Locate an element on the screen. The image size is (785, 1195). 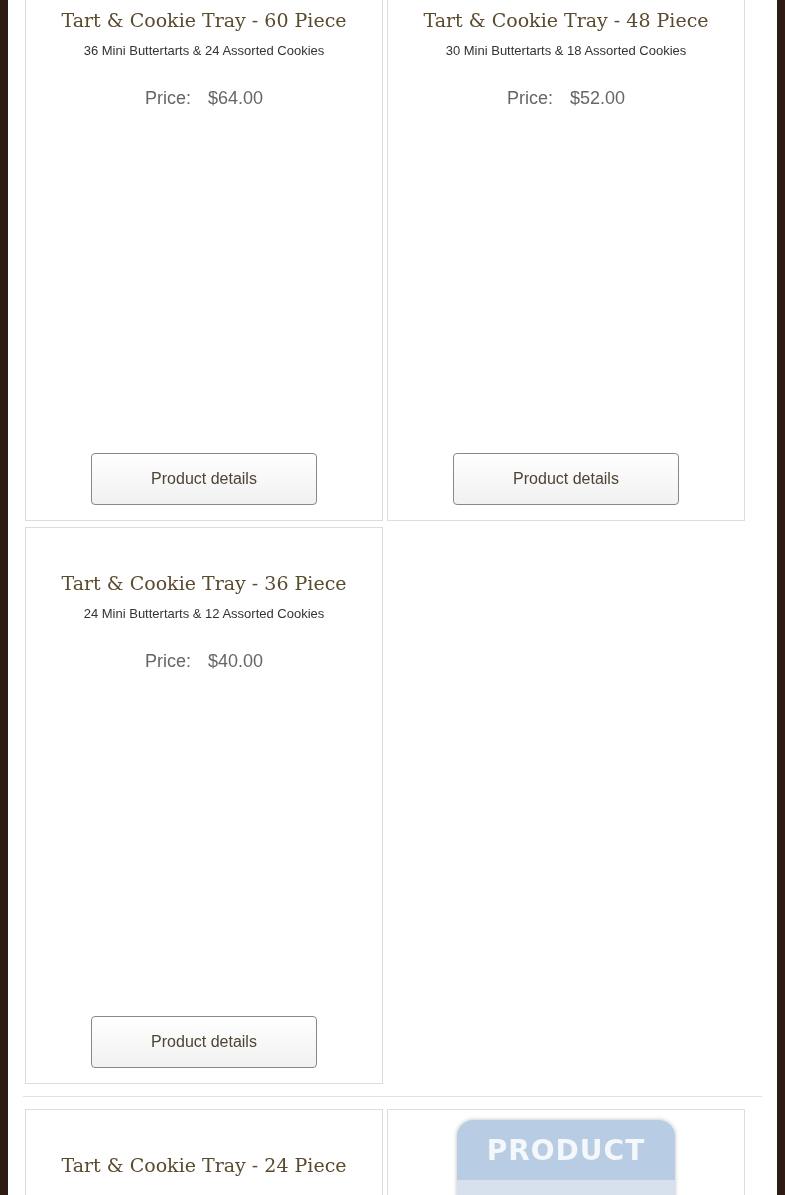
price-value: $52.00 is located at coordinates (597, 98).